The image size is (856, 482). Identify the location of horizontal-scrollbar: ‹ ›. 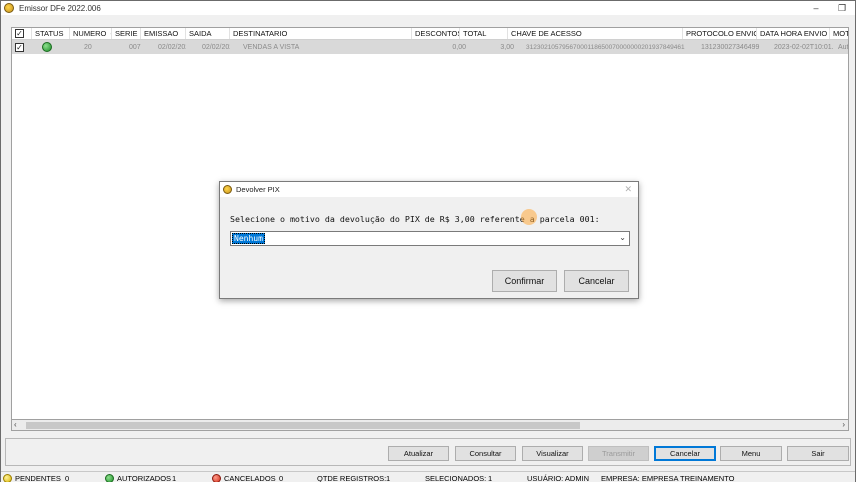
(430, 425).